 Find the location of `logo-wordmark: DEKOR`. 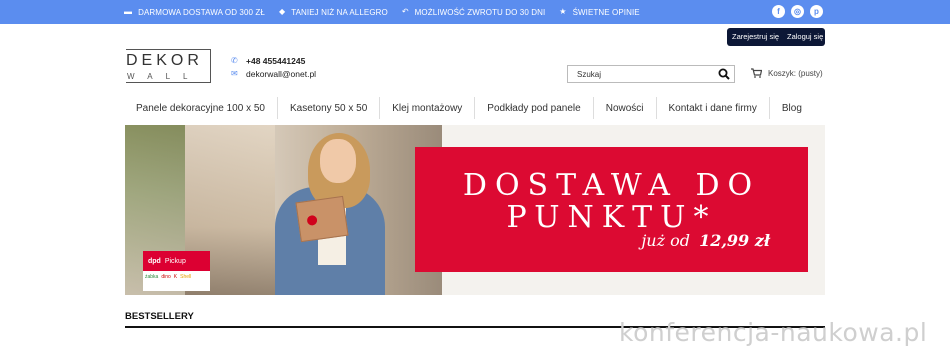

logo-wordmark: DEKOR is located at coordinates (164, 60).